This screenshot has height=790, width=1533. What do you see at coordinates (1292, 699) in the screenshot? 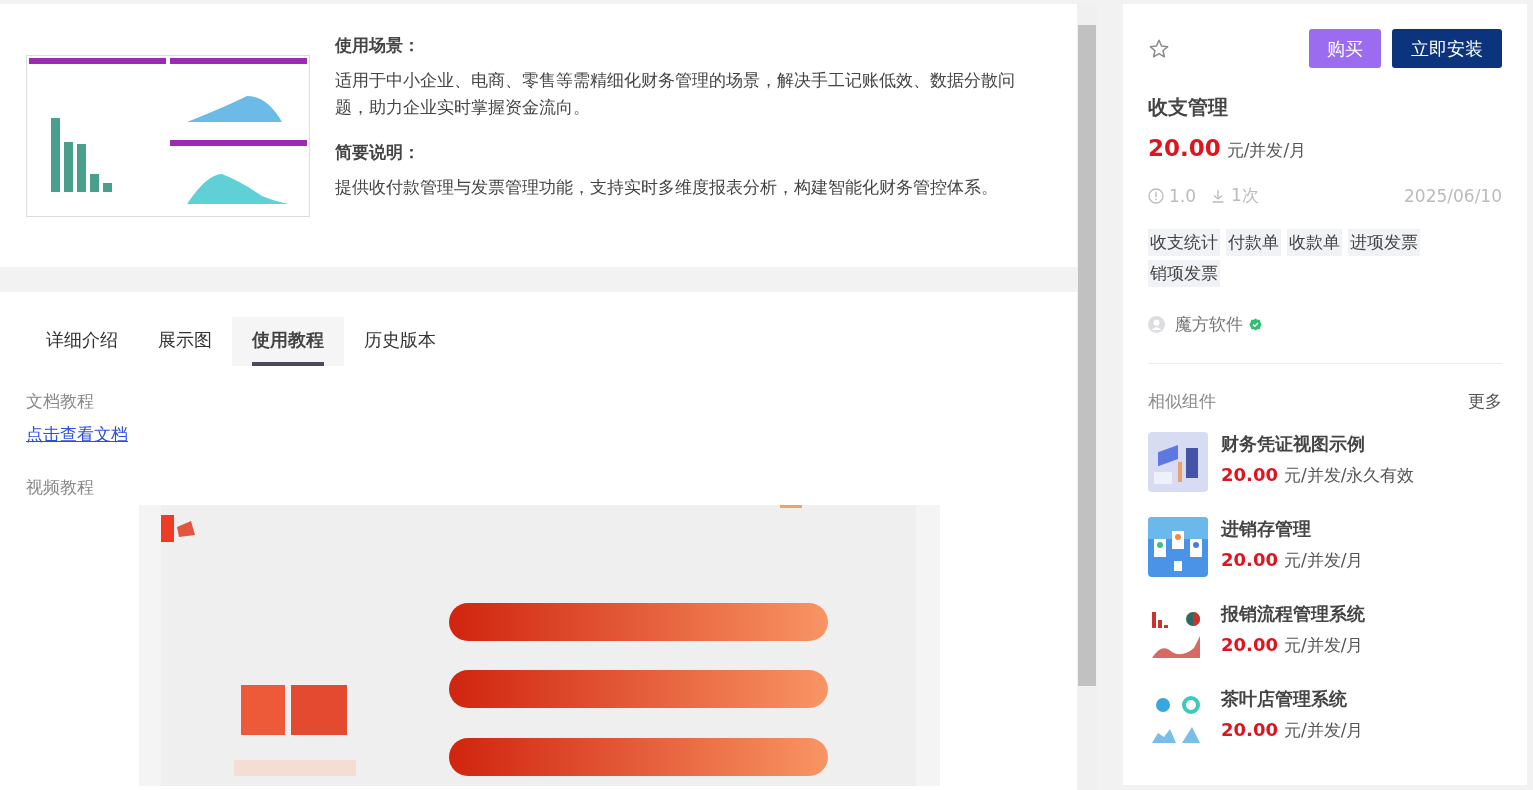
I see `component-name: 茶叶店管理系统` at bounding box center [1292, 699].